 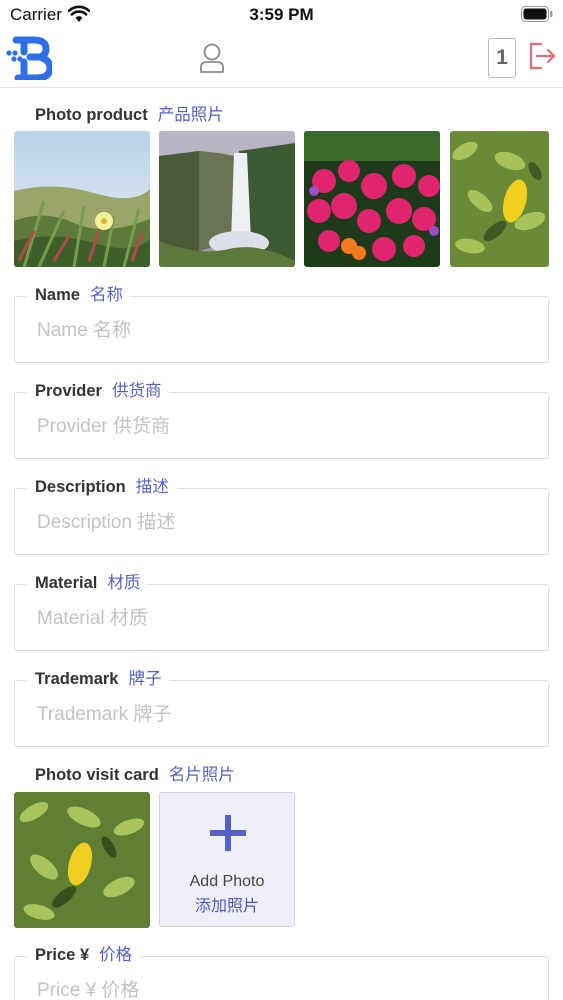 I want to click on plus-icon, so click(x=228, y=833).